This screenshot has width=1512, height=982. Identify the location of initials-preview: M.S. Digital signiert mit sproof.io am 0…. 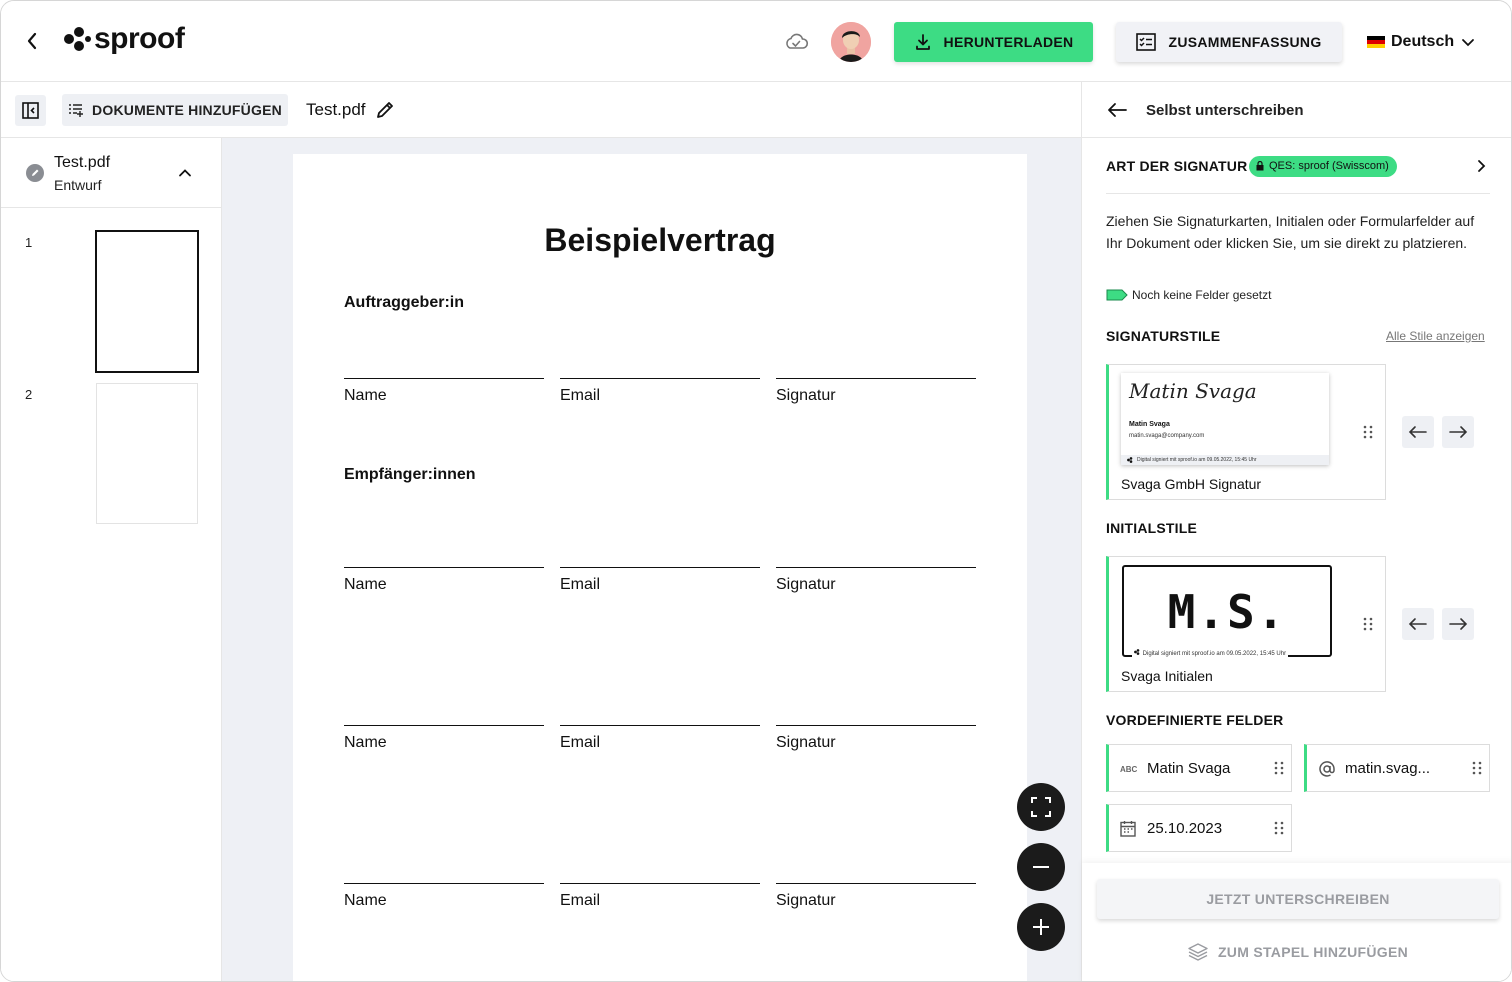
(1227, 611).